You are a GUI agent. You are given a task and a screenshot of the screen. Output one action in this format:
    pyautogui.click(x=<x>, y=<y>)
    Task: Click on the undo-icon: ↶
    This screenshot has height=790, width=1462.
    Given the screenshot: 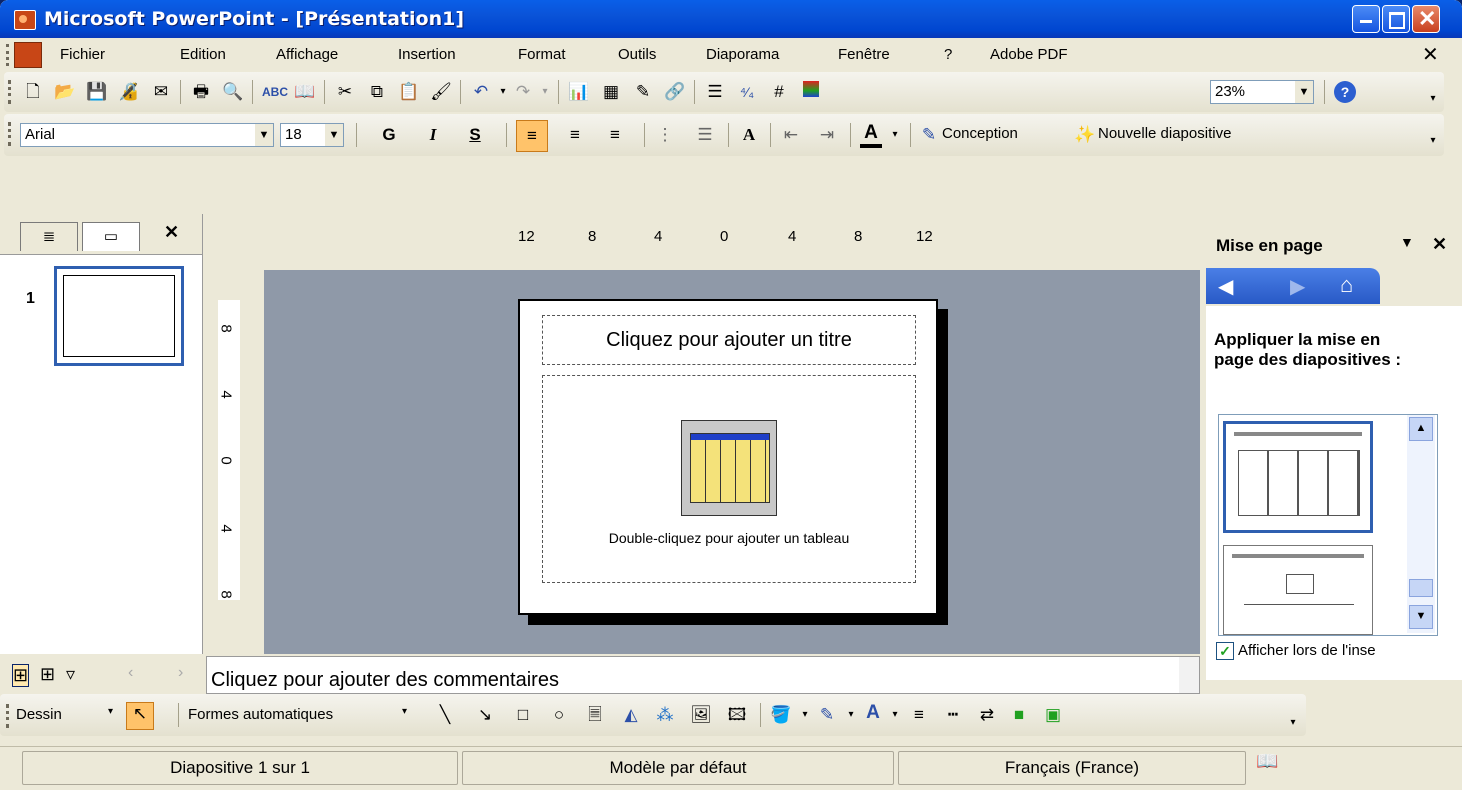 What is the action you would take?
    pyautogui.click(x=481, y=92)
    